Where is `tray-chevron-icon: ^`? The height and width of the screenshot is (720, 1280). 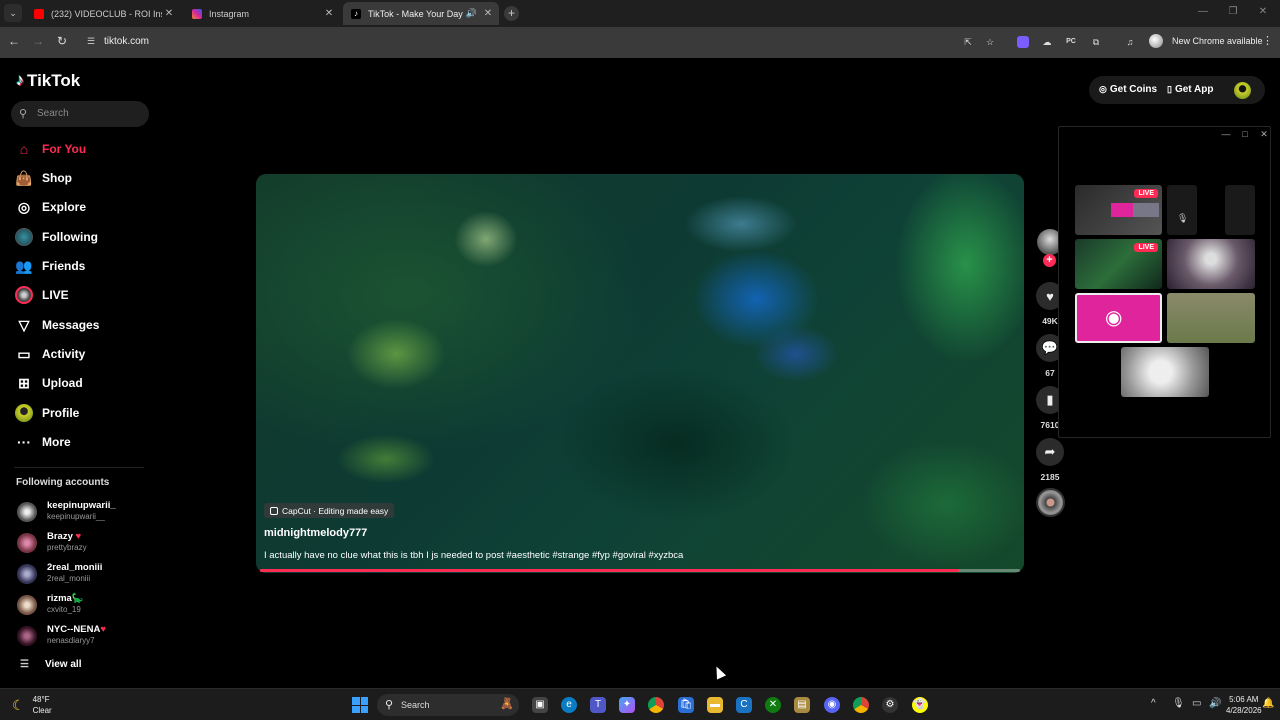 tray-chevron-icon: ^ is located at coordinates (1153, 703).